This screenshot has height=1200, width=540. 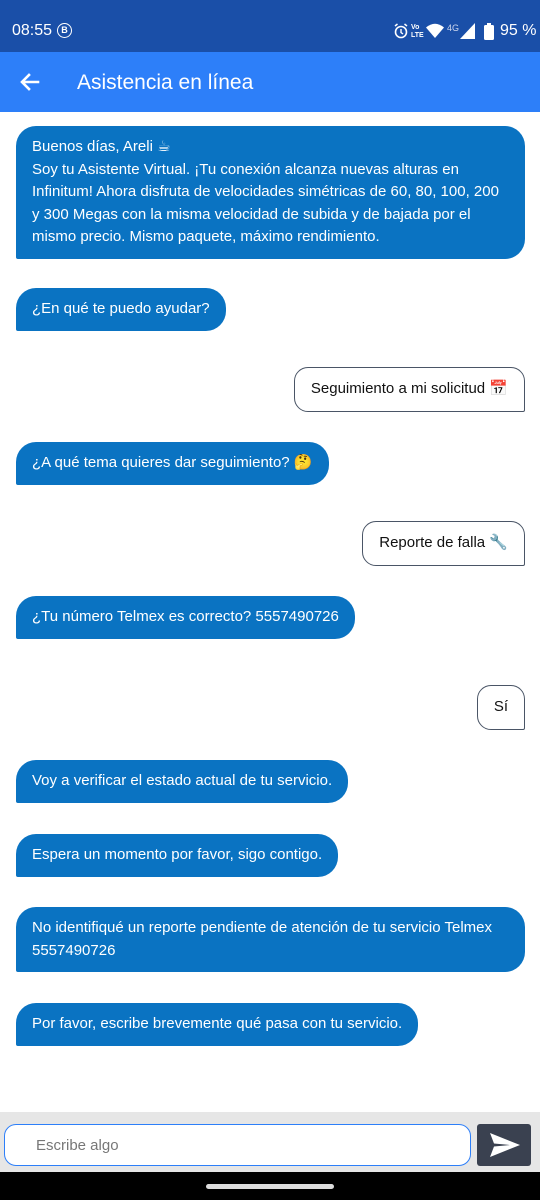 I want to click on back-button, so click(x=30, y=82).